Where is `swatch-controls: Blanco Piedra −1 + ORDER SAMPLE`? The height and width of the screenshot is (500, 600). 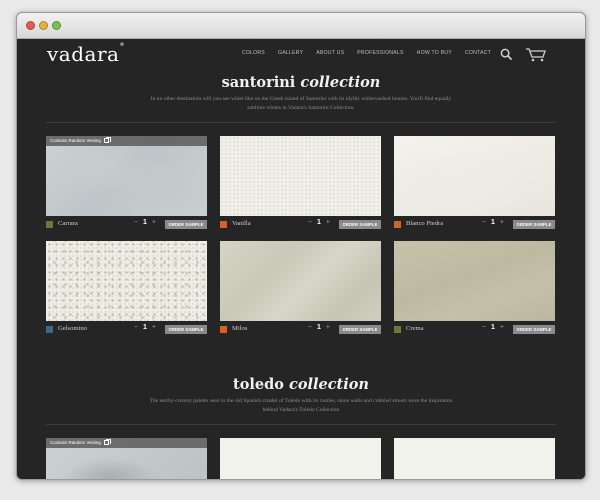 swatch-controls: Blanco Piedra −1 + ORDER SAMPLE is located at coordinates (474, 225).